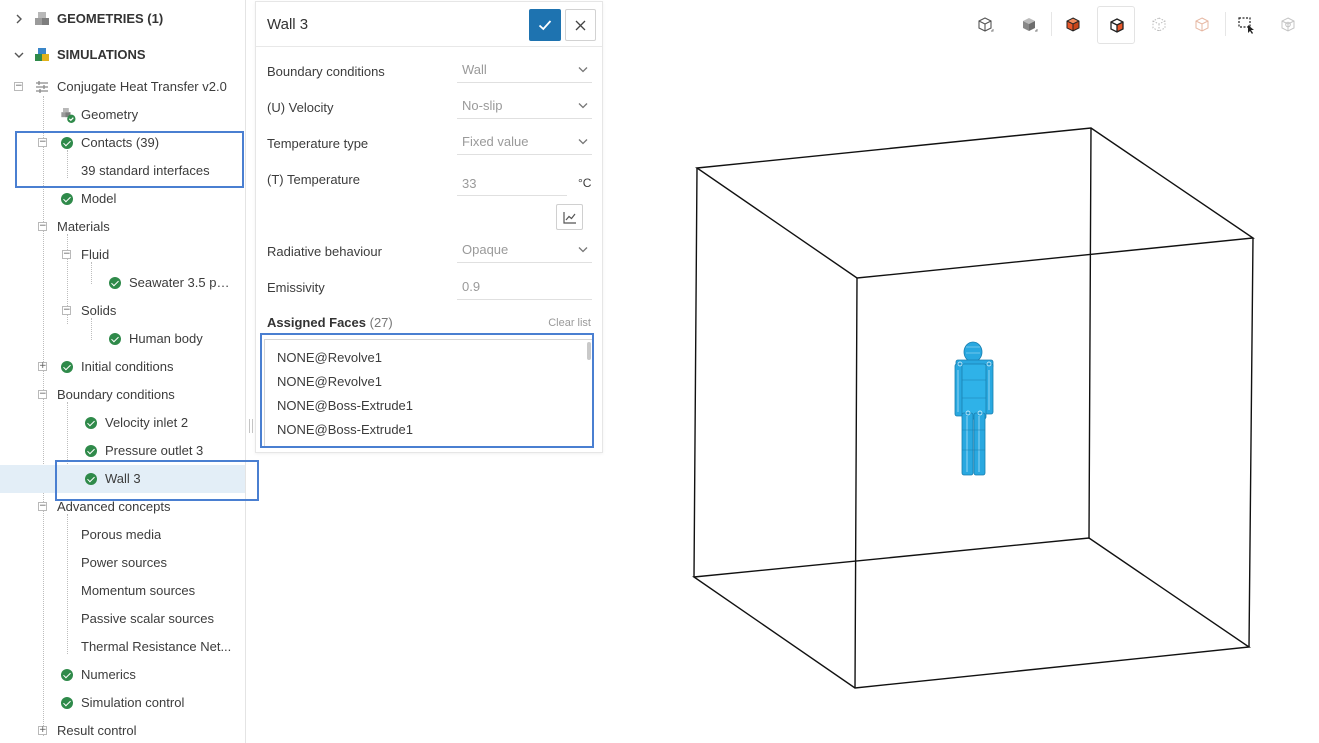 Image resolution: width=1319 pixels, height=743 pixels. I want to click on tree-item-boundary-conditions: − Boundary conditions, so click(122, 395).